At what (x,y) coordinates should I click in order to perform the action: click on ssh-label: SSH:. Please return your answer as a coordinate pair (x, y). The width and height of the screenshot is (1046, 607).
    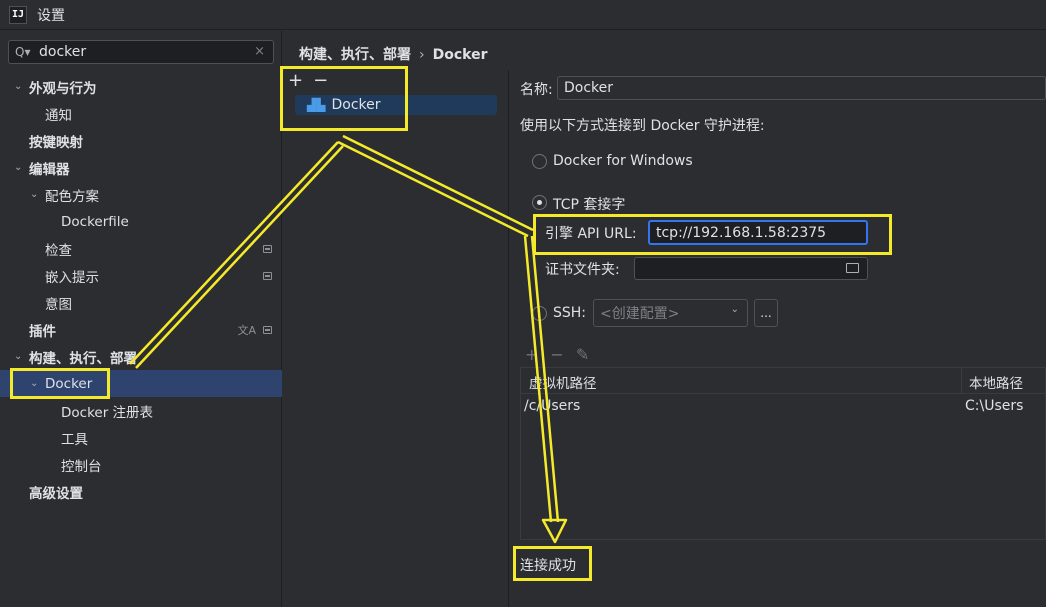
    Looking at the image, I should click on (569, 313).